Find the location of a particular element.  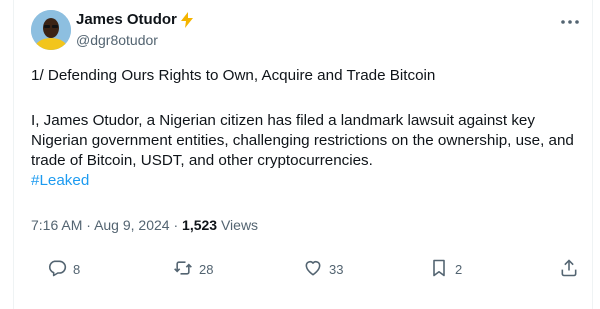

like-count: 33 is located at coordinates (336, 269).